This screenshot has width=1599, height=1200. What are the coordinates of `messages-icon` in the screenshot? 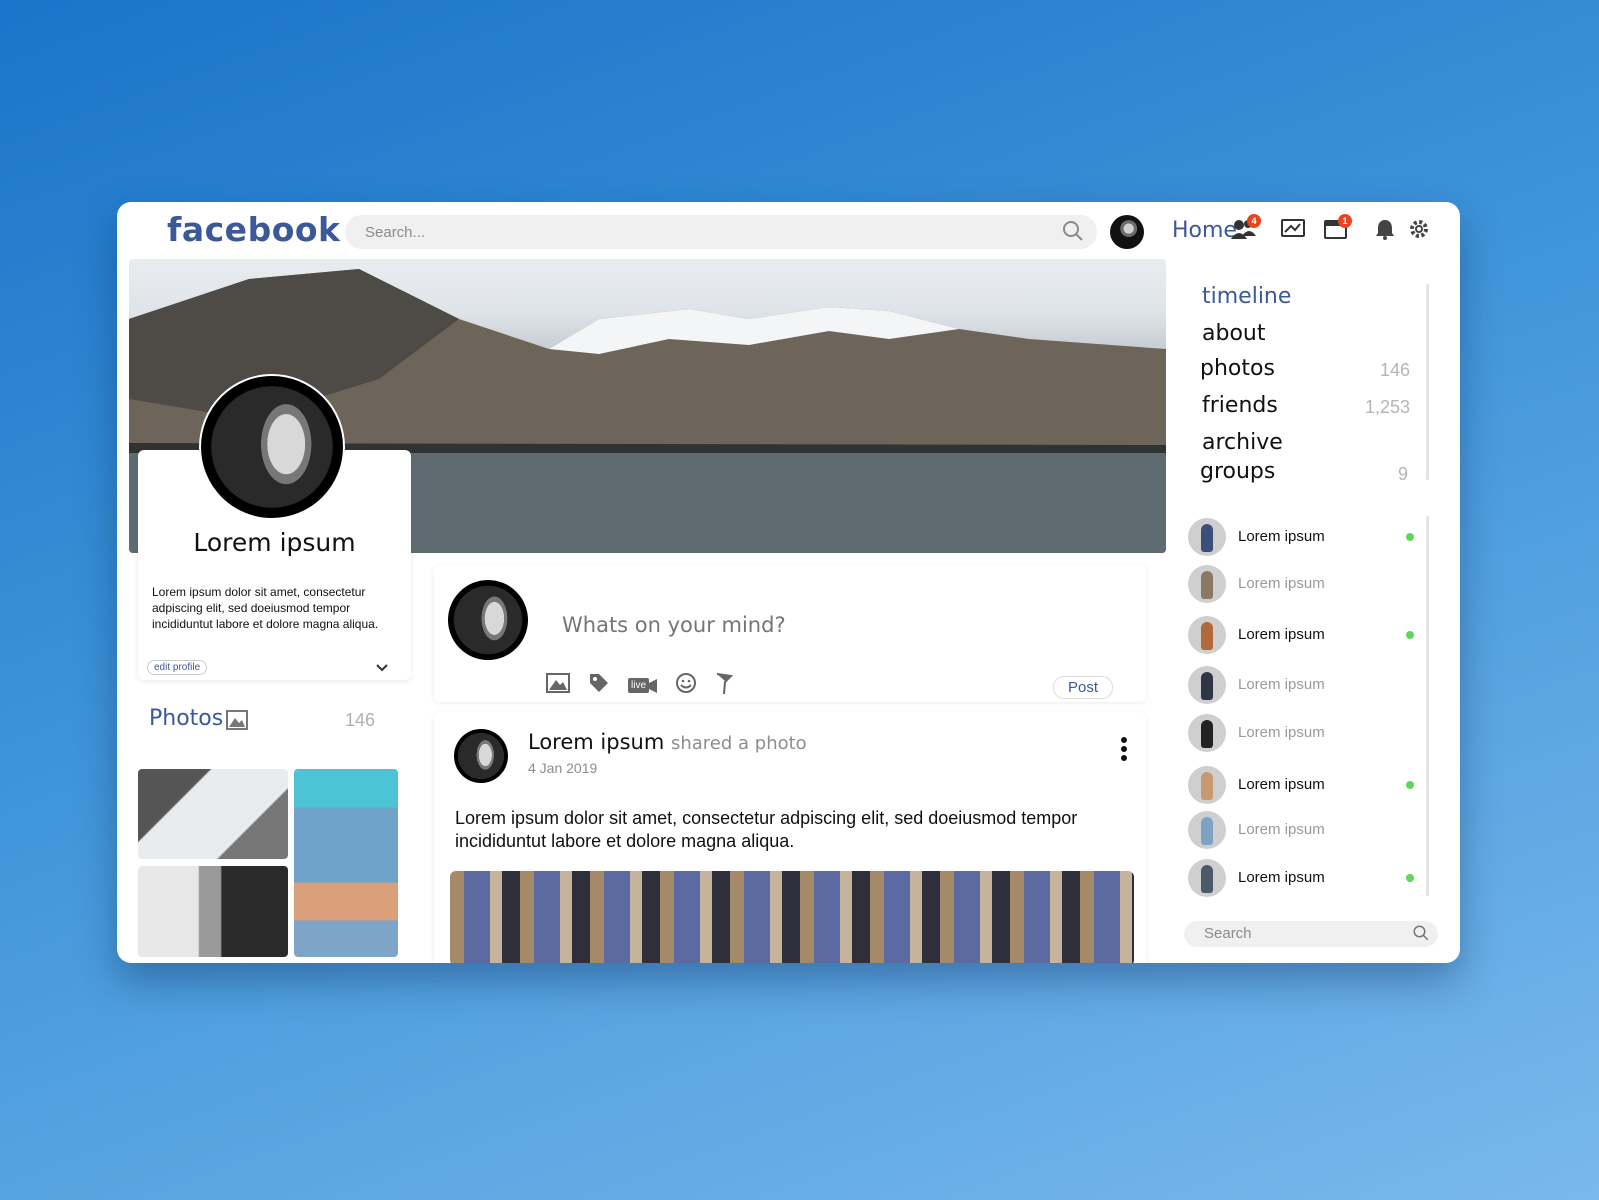 It's located at (1295, 231).